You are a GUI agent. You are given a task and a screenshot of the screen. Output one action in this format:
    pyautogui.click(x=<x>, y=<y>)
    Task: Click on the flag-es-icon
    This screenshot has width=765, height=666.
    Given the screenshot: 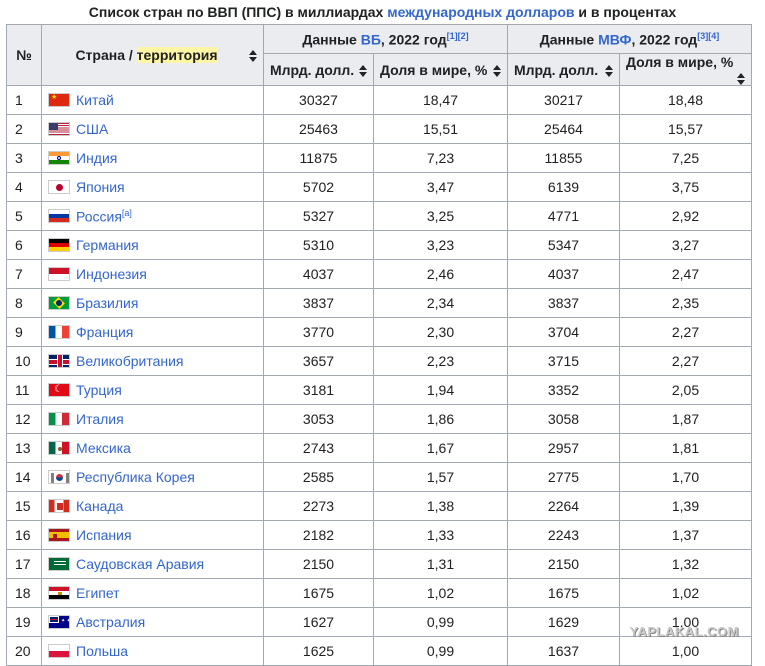 What is the action you would take?
    pyautogui.click(x=59, y=535)
    